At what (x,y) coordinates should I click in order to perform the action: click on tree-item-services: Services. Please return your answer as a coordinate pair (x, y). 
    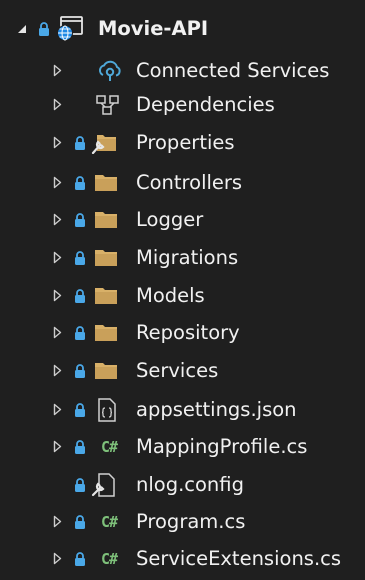
    Looking at the image, I should click on (182, 370).